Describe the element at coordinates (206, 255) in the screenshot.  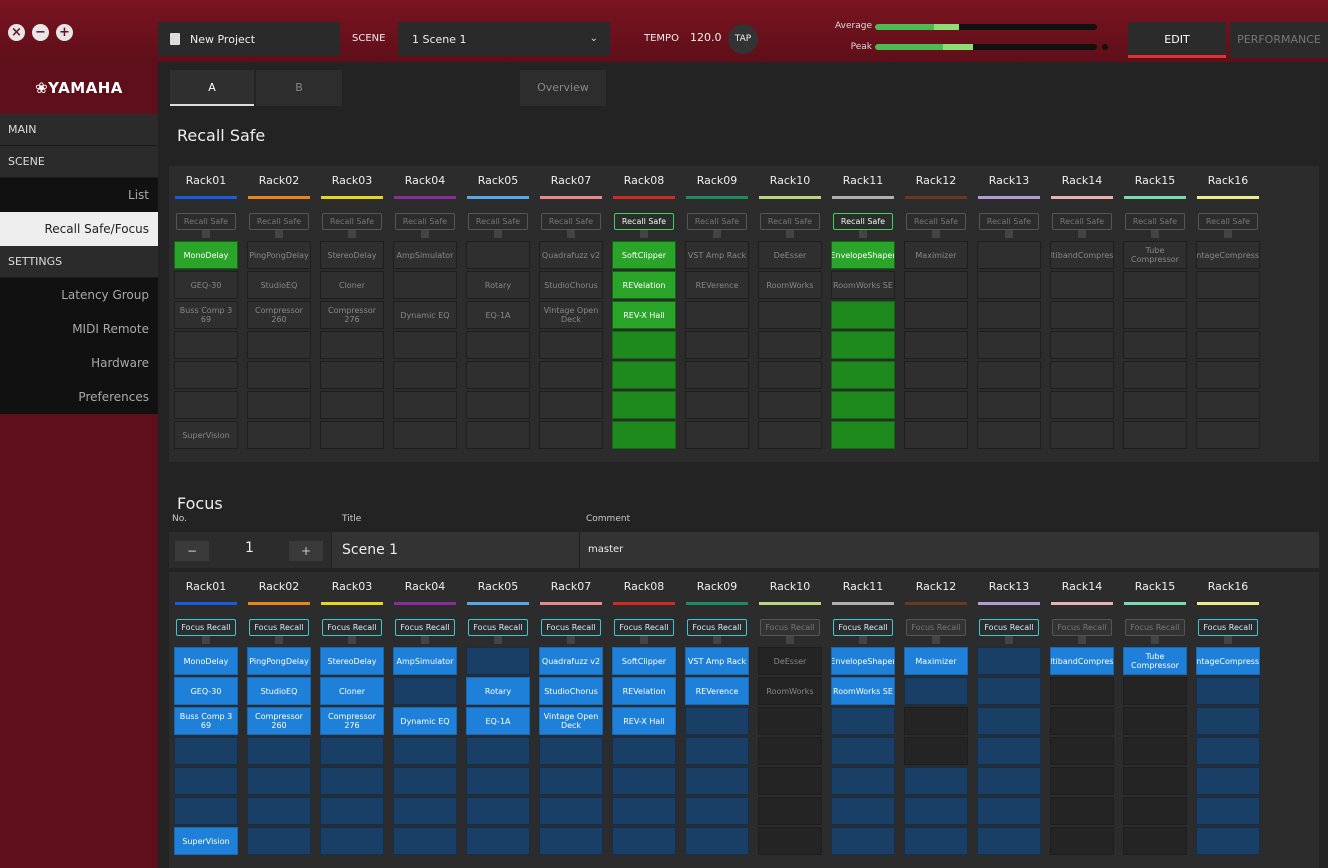
I see `plugin-slot: MonoDelay` at that location.